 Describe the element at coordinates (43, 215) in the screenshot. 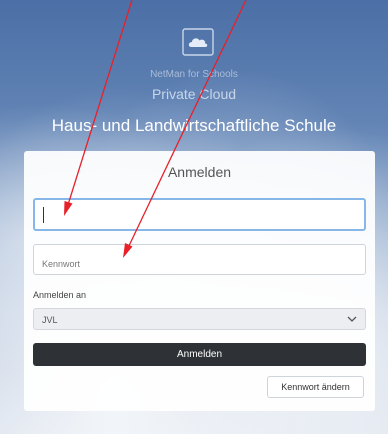

I see `text-caret` at that location.